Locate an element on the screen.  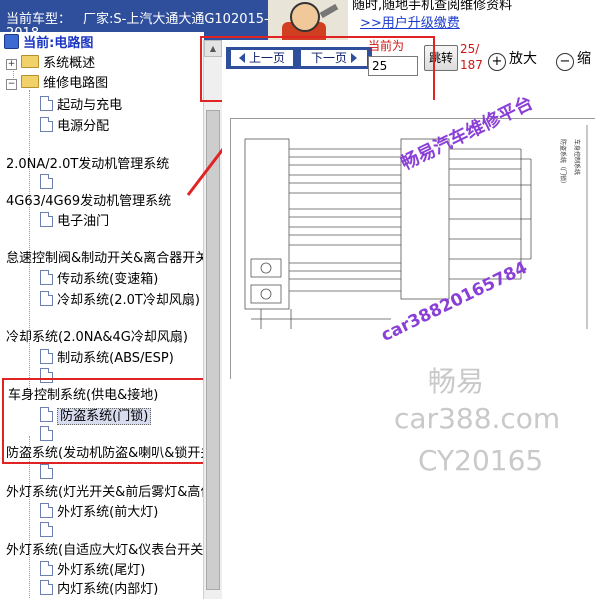
tree-item-label: 制动系统(ABS/ESP) is located at coordinates (115, 358).